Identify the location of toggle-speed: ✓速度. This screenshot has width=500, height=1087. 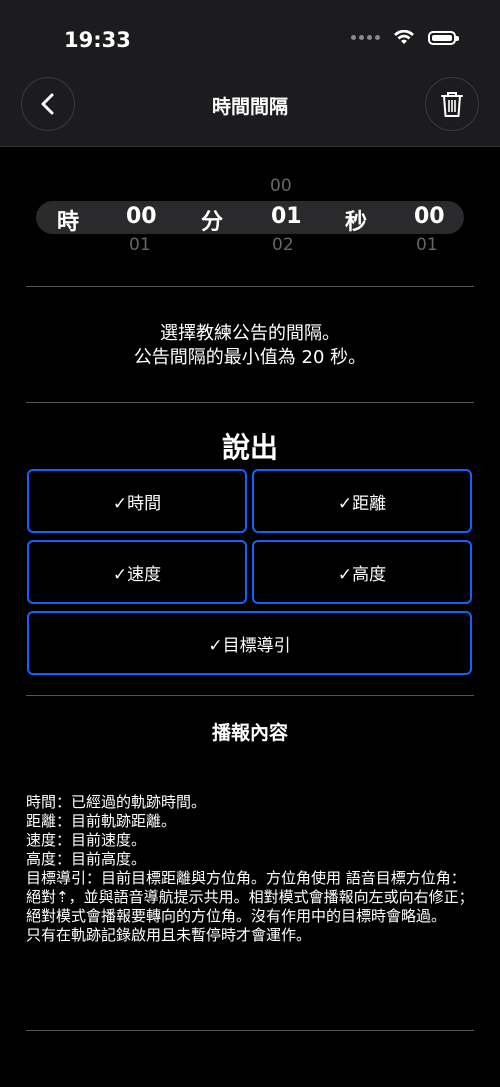
(137, 572).